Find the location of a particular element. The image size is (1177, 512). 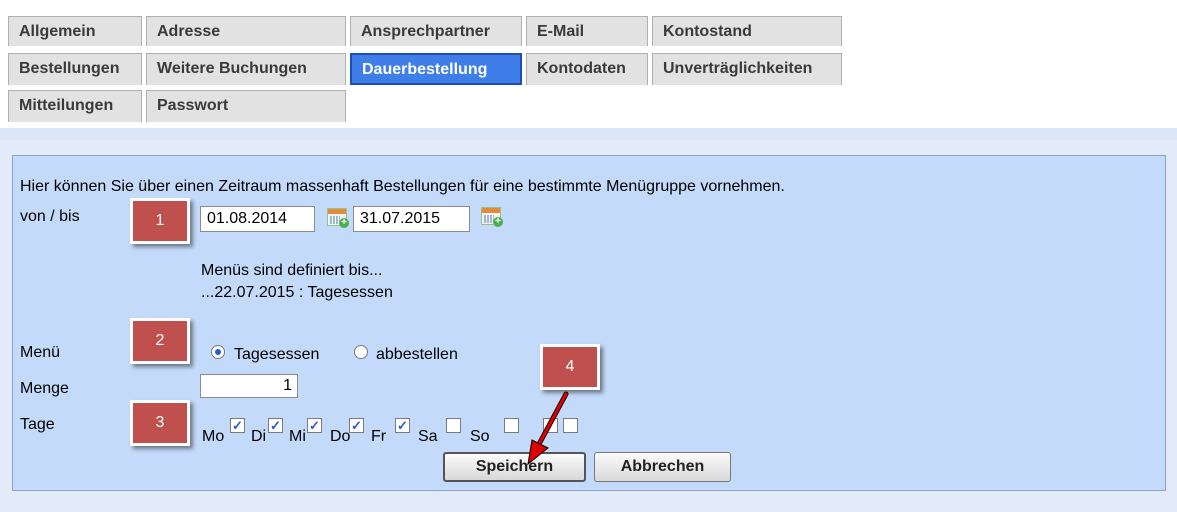

tab-bestellungen: Bestellungen is located at coordinates (75, 69).